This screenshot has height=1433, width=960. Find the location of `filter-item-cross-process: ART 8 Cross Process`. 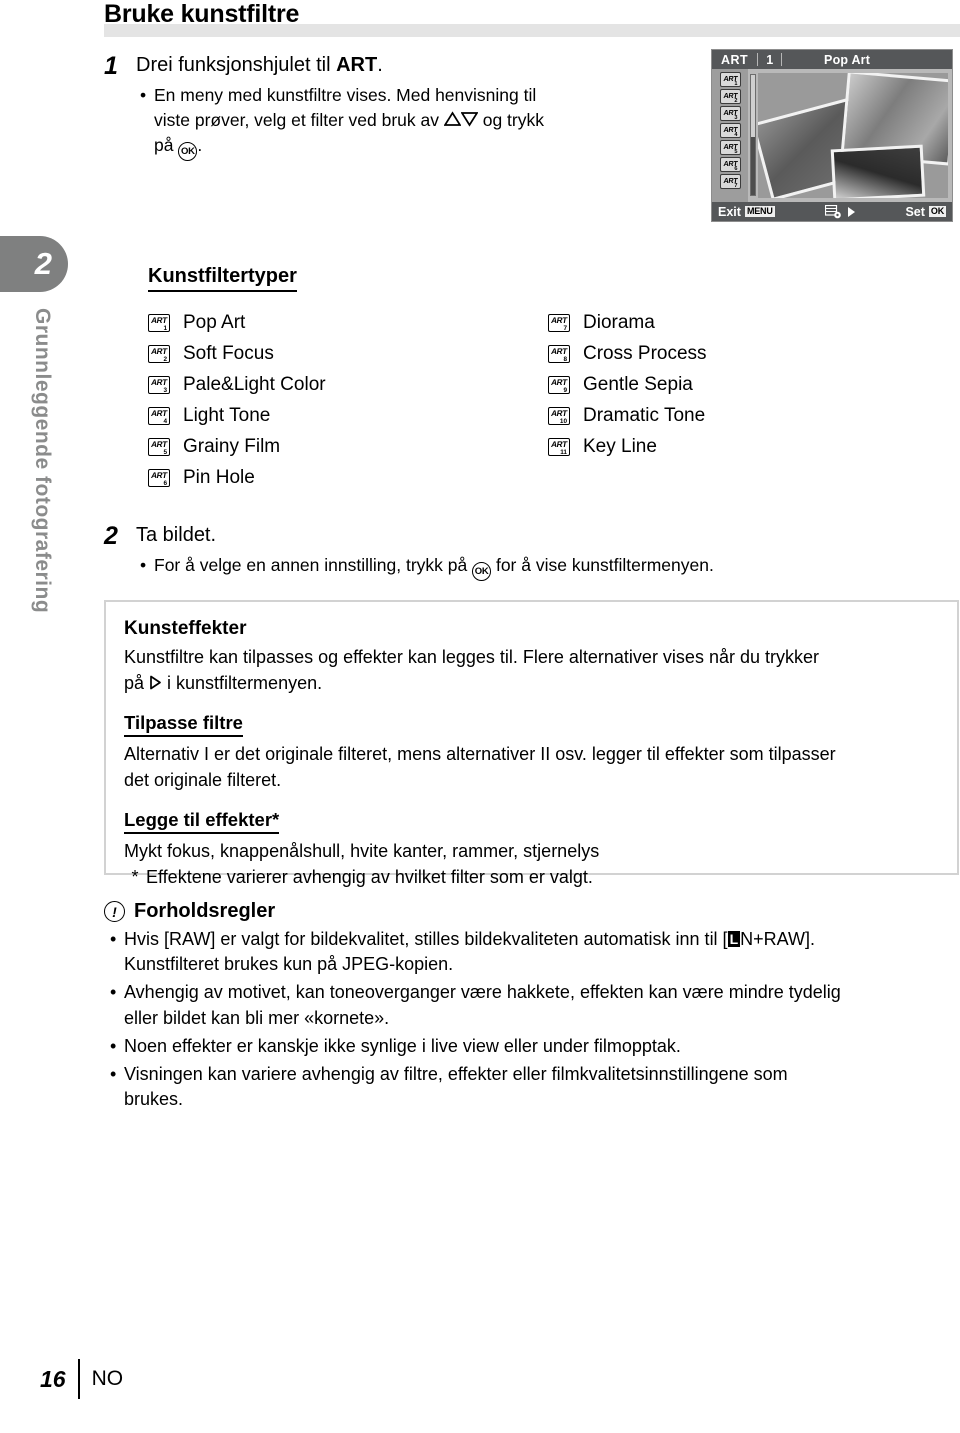

filter-item-cross-process: ART 8 Cross Process is located at coordinates (627, 353).